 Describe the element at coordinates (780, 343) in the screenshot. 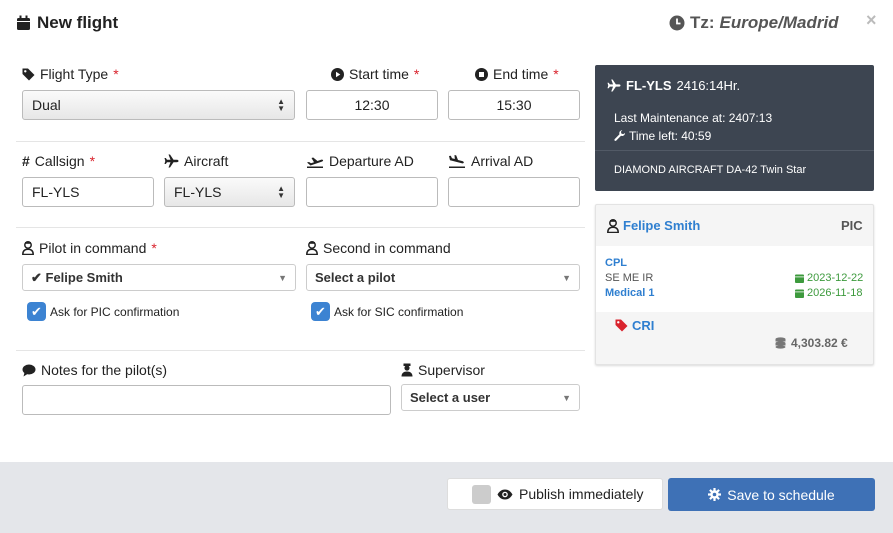

I see `coins-icon` at that location.